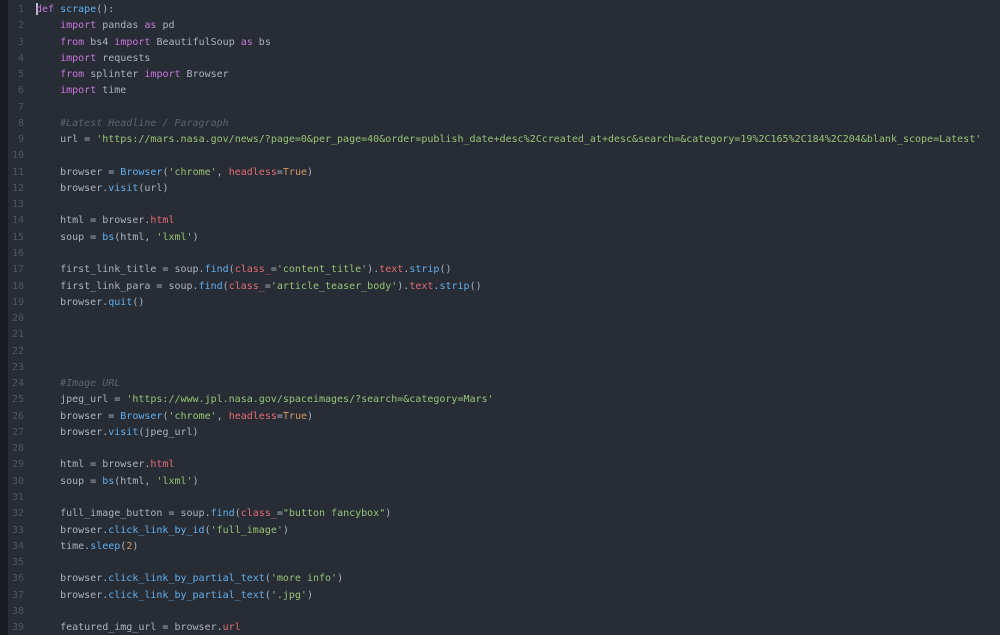  What do you see at coordinates (500, 189) in the screenshot?
I see `code-line: 12 browser.visit(url)` at bounding box center [500, 189].